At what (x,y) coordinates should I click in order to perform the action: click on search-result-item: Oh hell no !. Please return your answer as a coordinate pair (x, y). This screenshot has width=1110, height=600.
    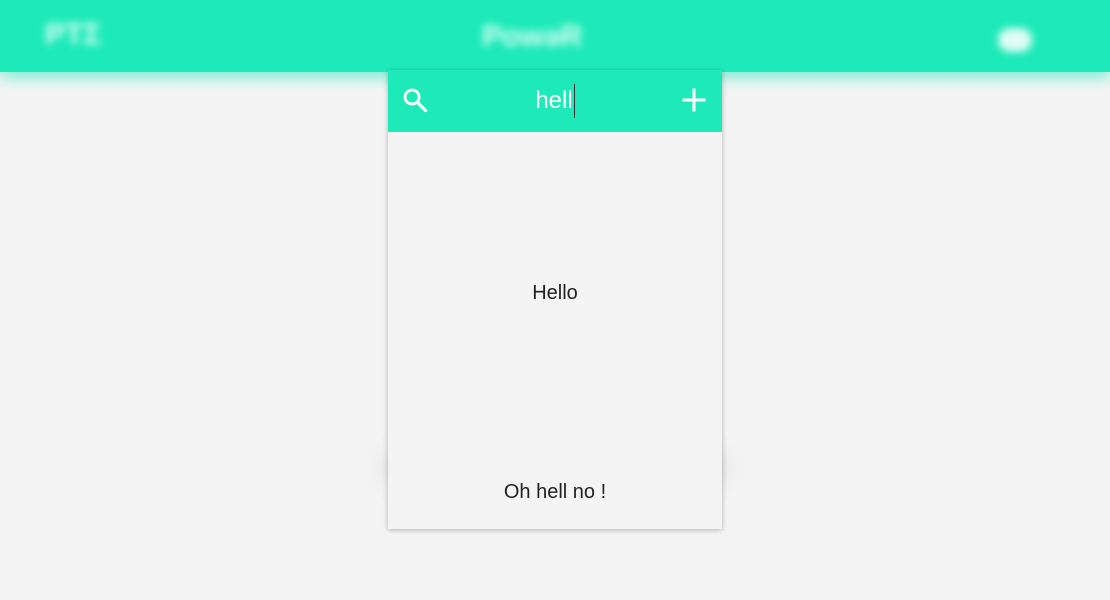
    Looking at the image, I should click on (555, 492).